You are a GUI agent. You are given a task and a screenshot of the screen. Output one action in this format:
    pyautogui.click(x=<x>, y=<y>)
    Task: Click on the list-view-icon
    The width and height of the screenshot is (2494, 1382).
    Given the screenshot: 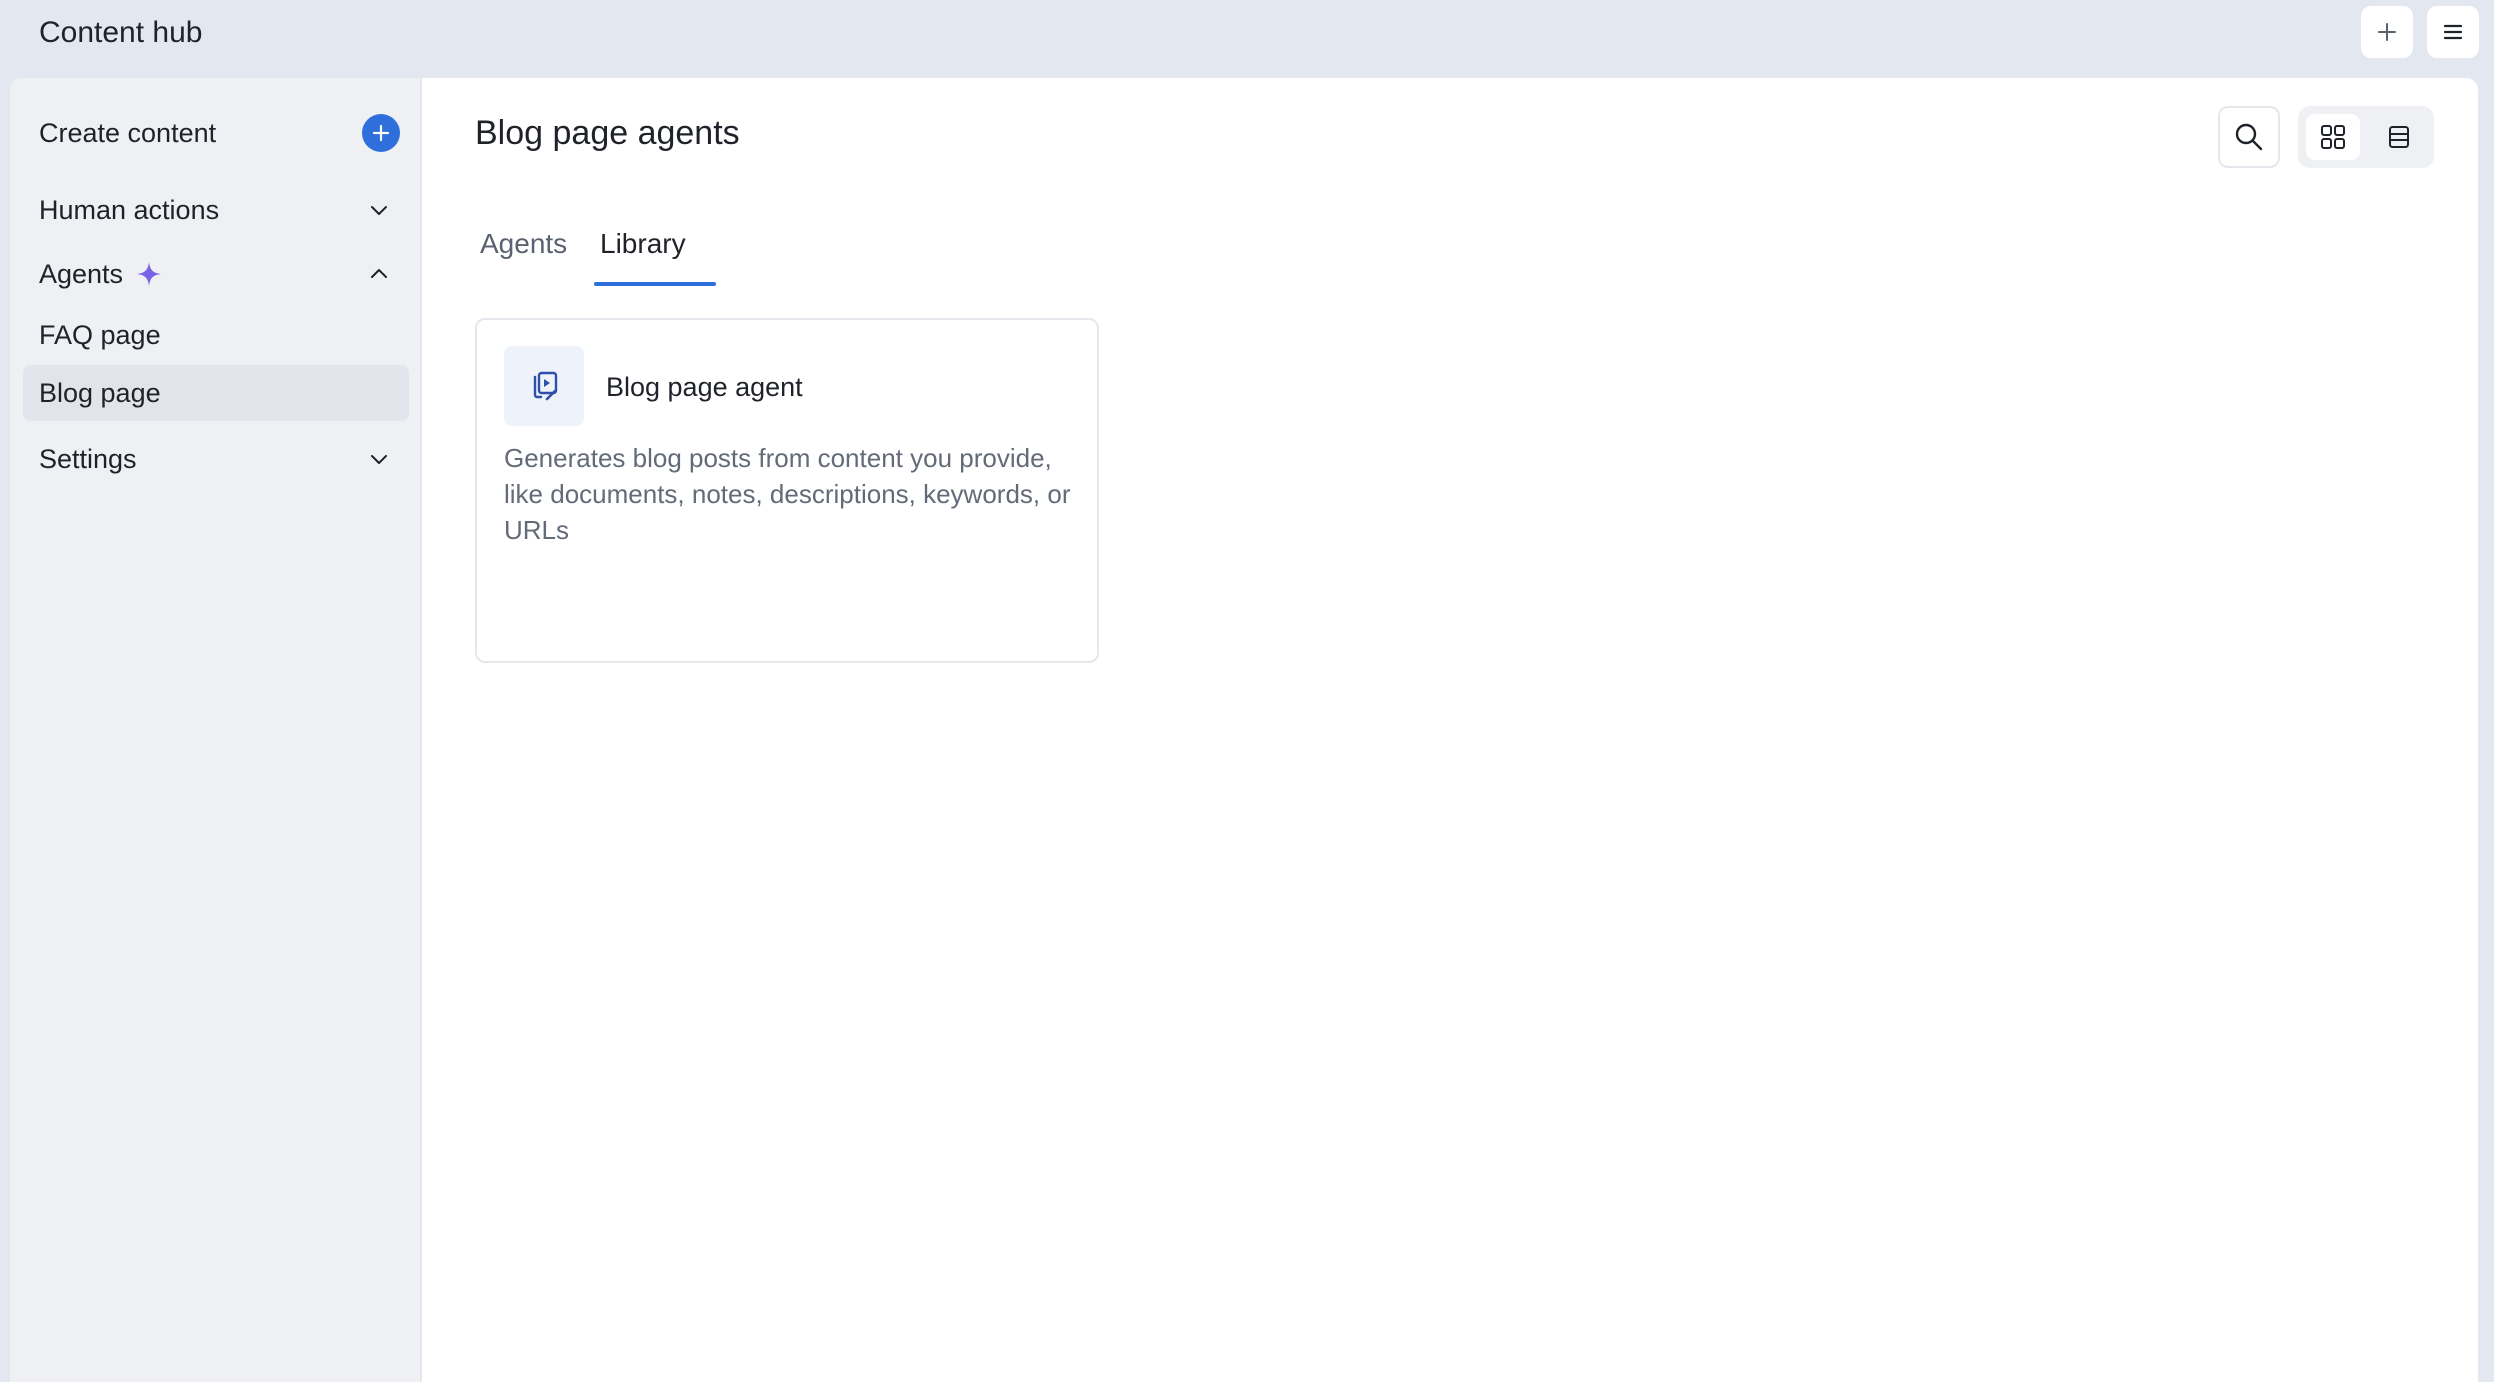 What is the action you would take?
    pyautogui.click(x=2399, y=137)
    